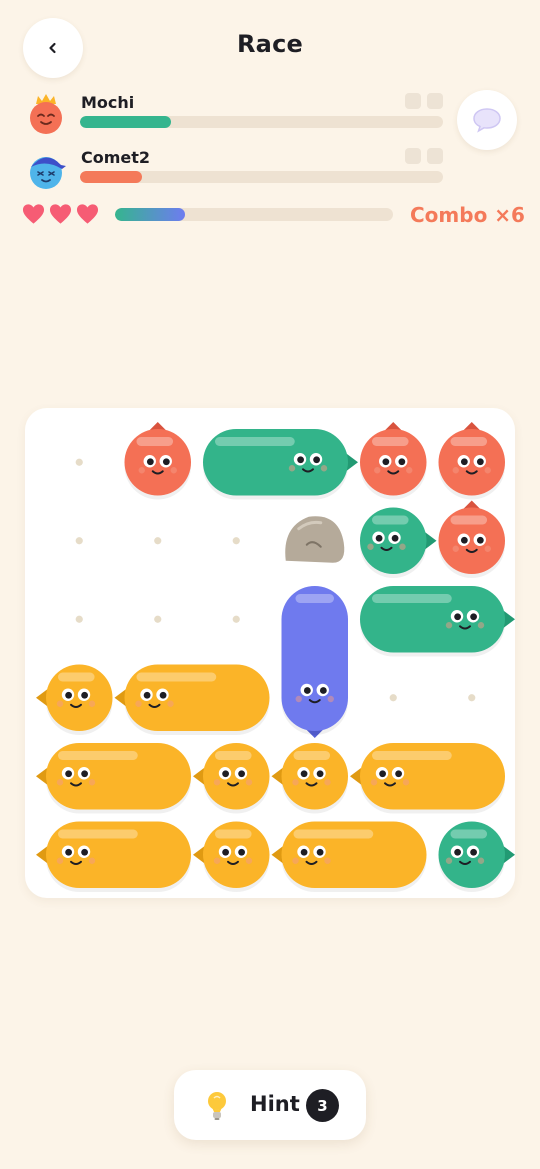 This screenshot has height=1169, width=540. Describe the element at coordinates (217, 1106) in the screenshot. I see `lightbulb-icon` at that location.